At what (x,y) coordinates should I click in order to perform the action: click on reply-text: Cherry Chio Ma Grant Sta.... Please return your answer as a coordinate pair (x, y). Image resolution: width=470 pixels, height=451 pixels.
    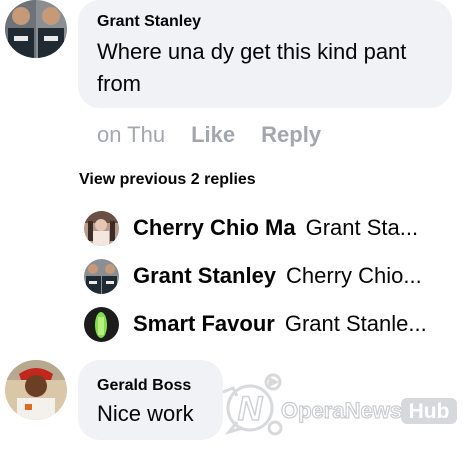
    Looking at the image, I should click on (301, 228).